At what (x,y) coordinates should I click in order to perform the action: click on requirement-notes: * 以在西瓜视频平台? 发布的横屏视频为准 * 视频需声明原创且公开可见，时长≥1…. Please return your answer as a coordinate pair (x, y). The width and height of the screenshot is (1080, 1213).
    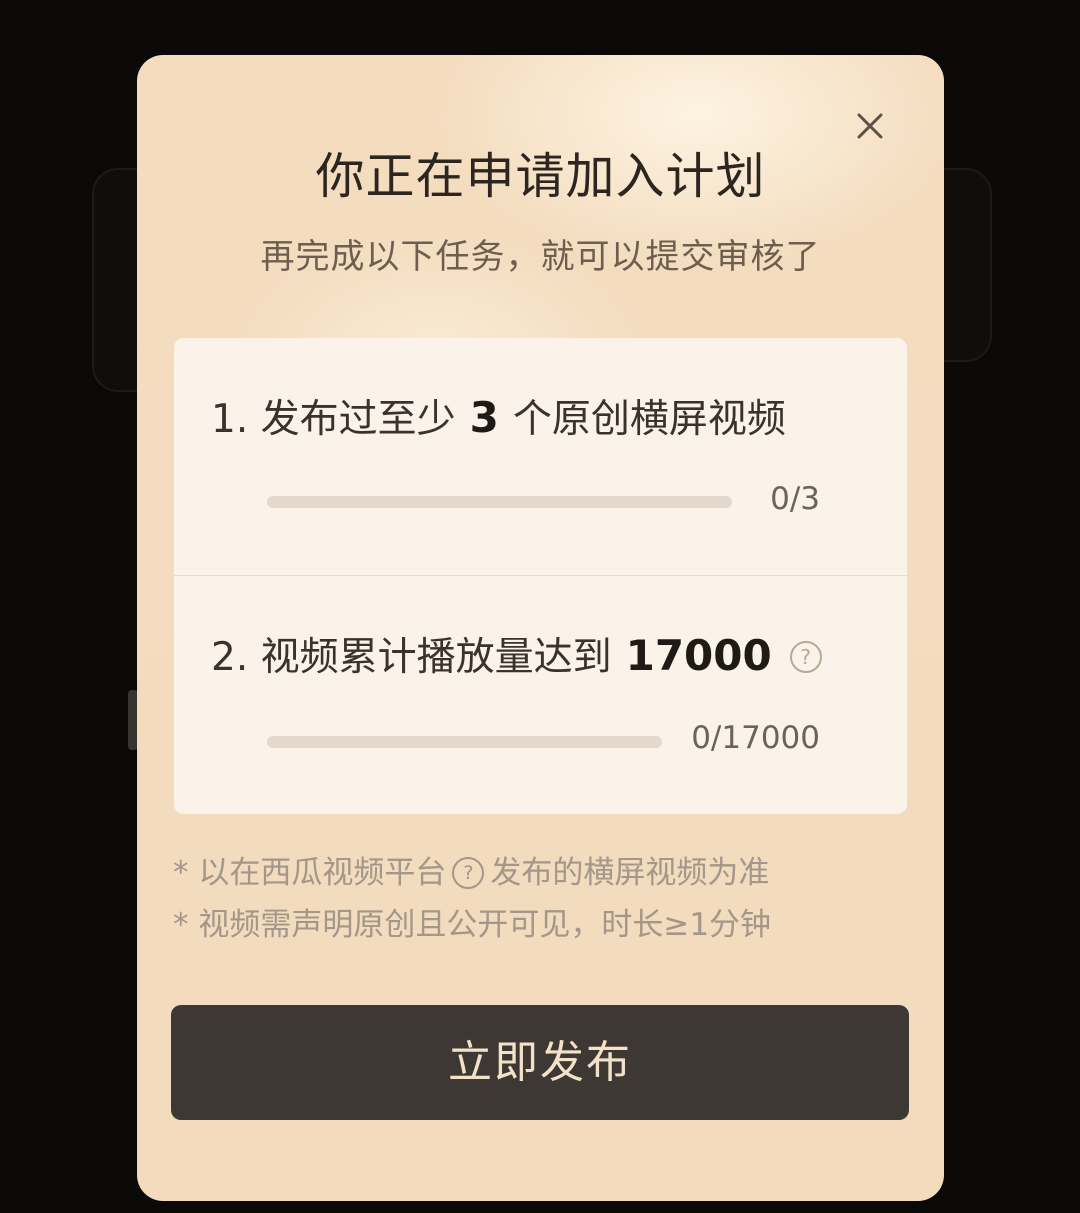
    Looking at the image, I should click on (472, 899).